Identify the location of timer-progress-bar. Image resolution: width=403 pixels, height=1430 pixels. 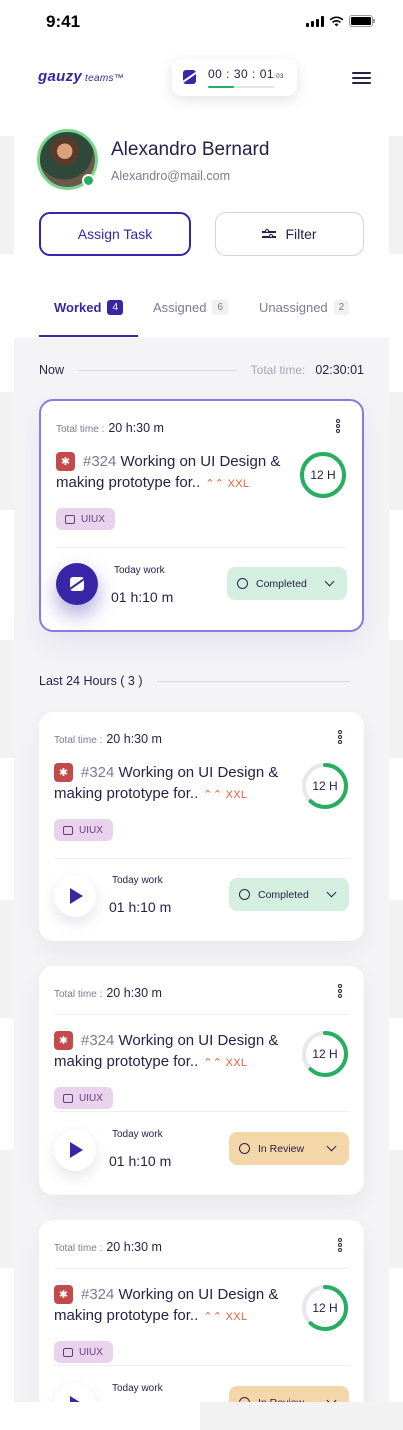
(241, 87).